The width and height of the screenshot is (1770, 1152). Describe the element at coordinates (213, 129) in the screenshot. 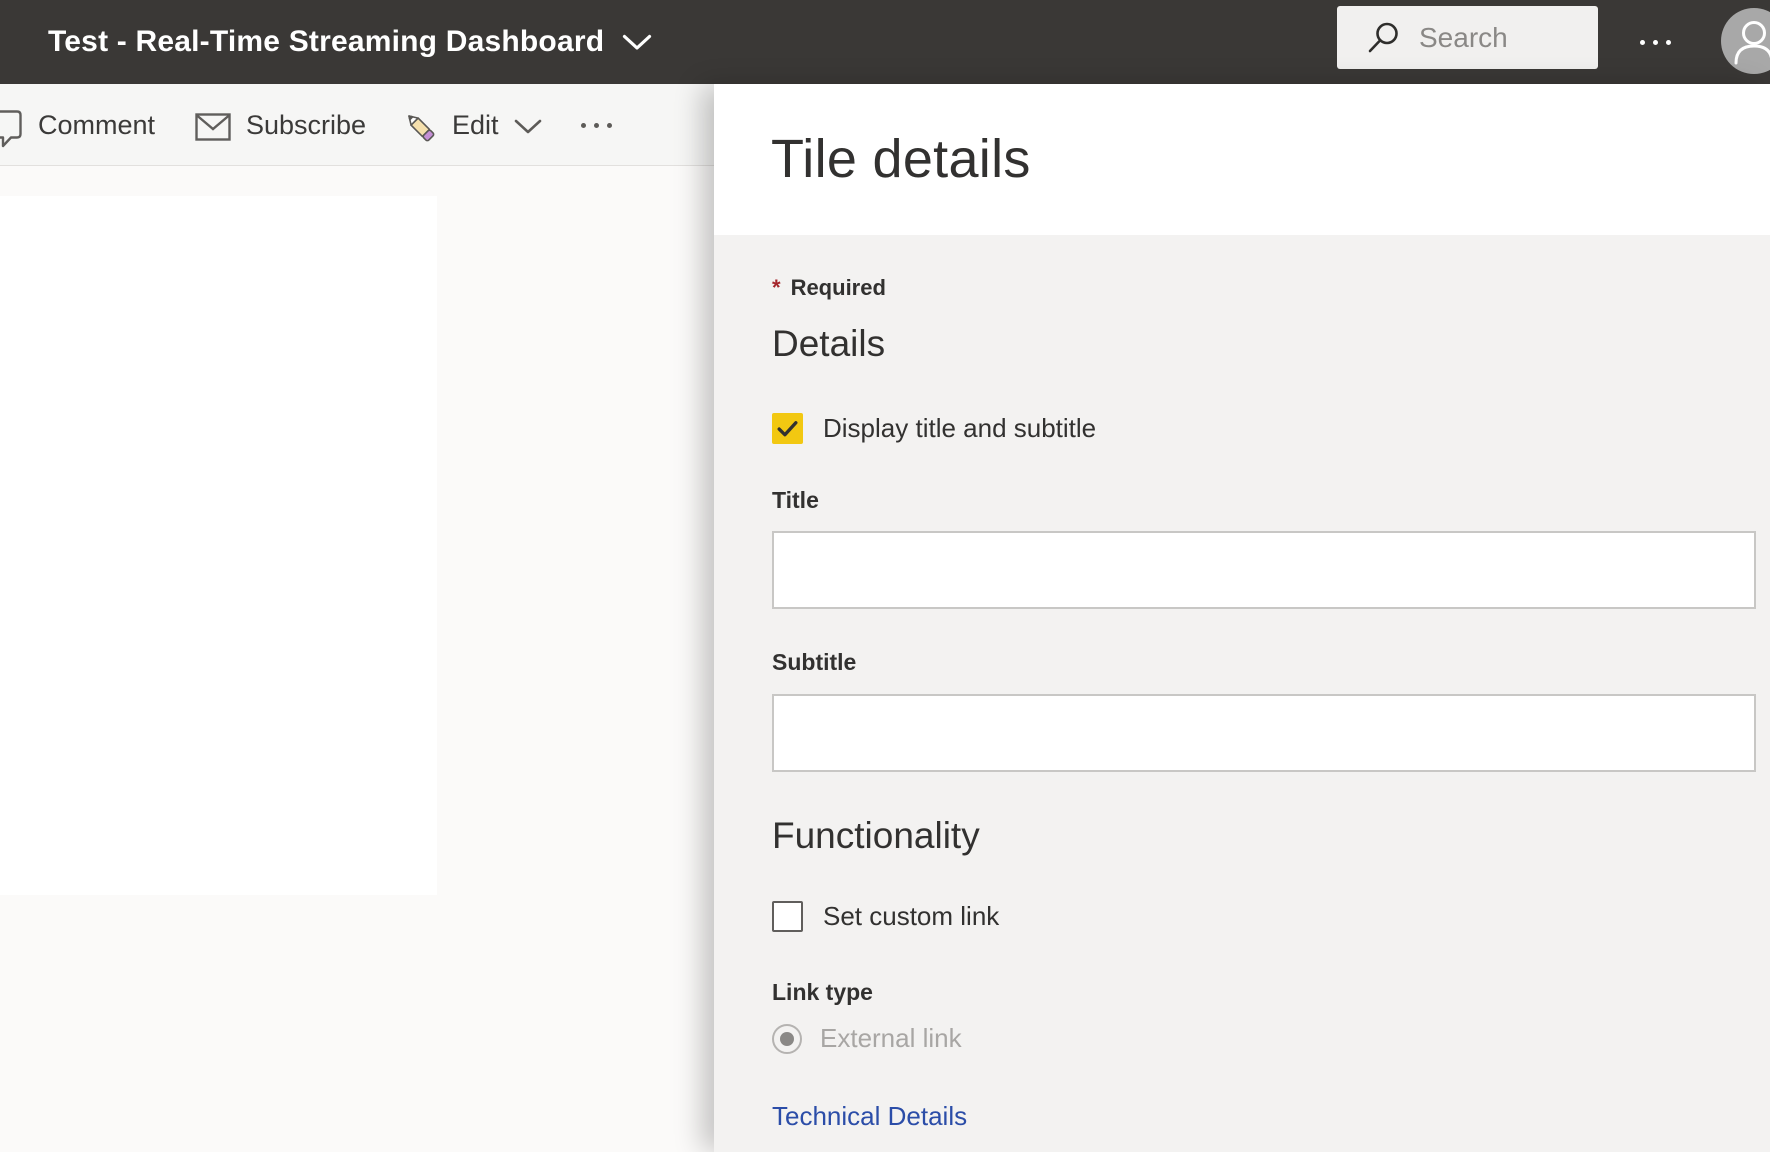

I see `envelope-icon` at that location.